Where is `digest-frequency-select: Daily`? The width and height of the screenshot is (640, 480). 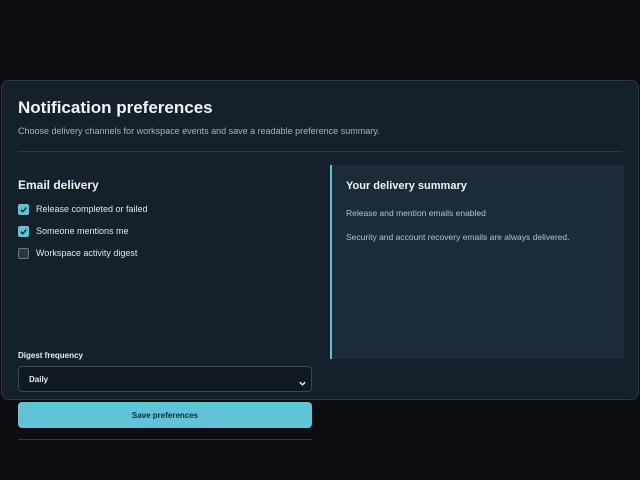
digest-frequency-select: Daily is located at coordinates (165, 379).